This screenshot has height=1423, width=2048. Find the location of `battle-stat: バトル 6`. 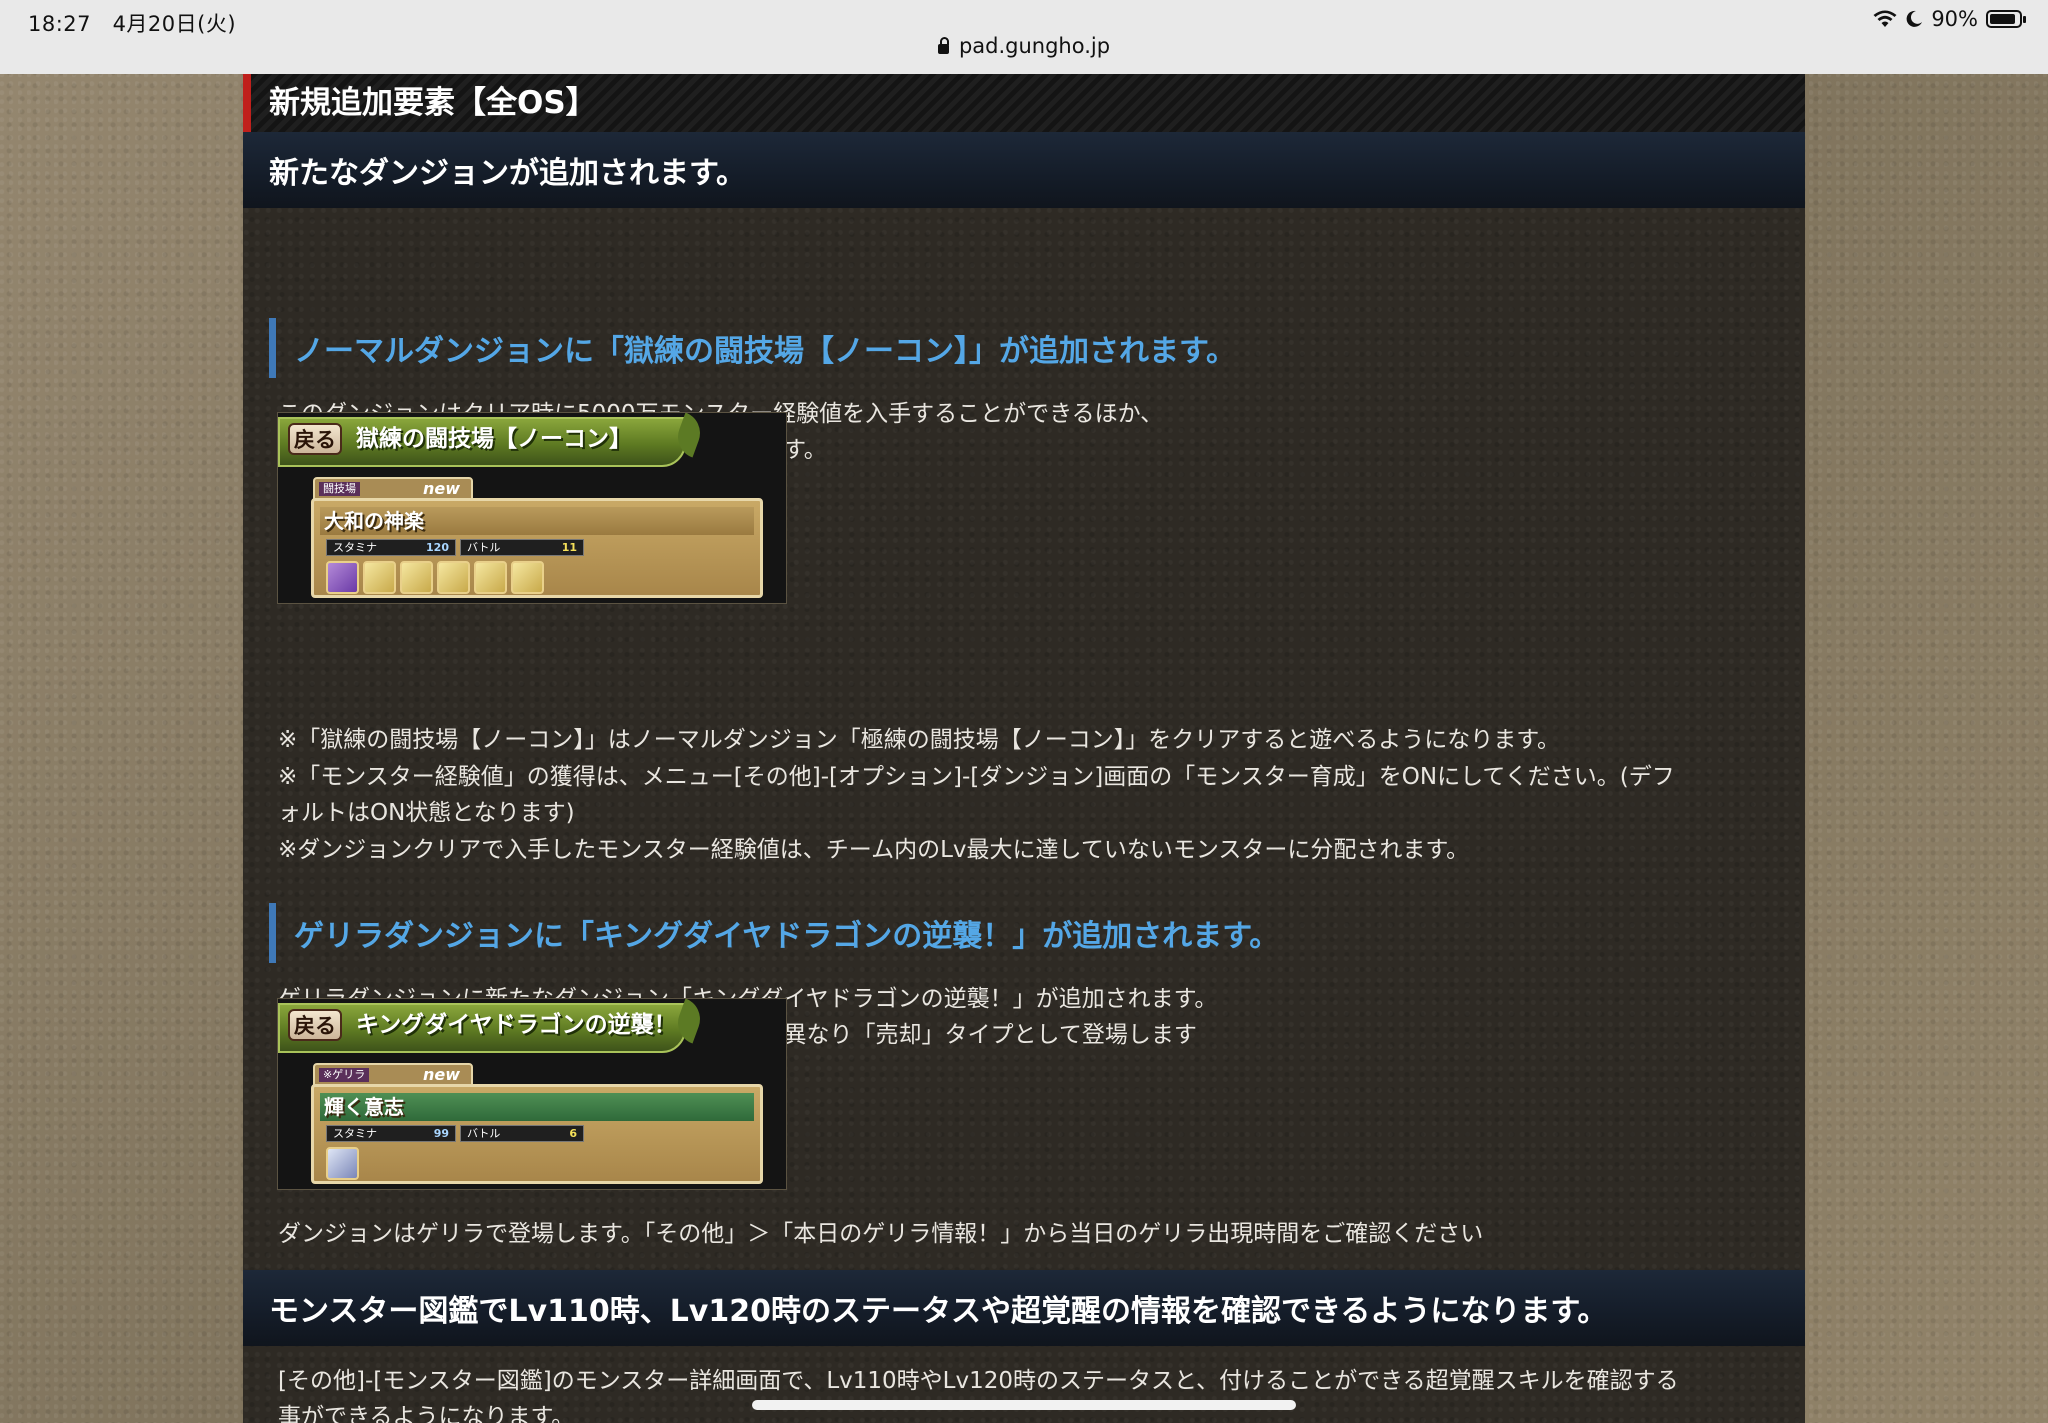

battle-stat: バトル 6 is located at coordinates (522, 1133).